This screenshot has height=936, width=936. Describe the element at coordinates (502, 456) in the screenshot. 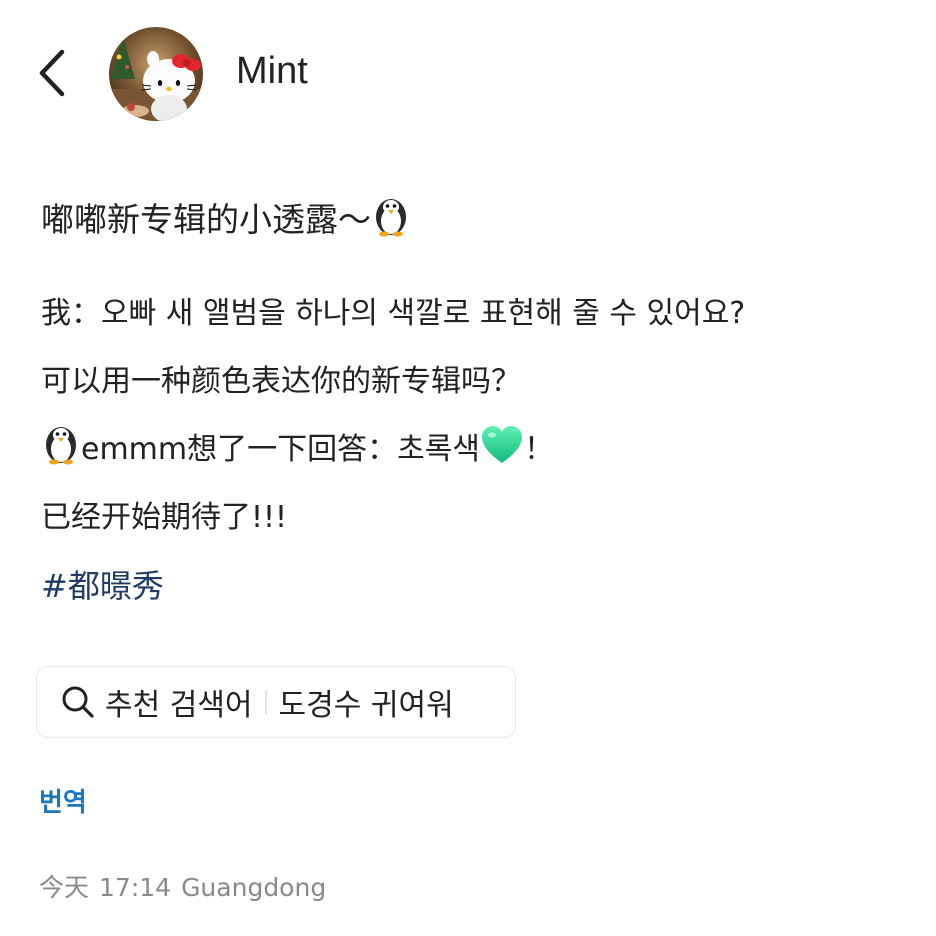

I see `green-heart-emoji` at that location.